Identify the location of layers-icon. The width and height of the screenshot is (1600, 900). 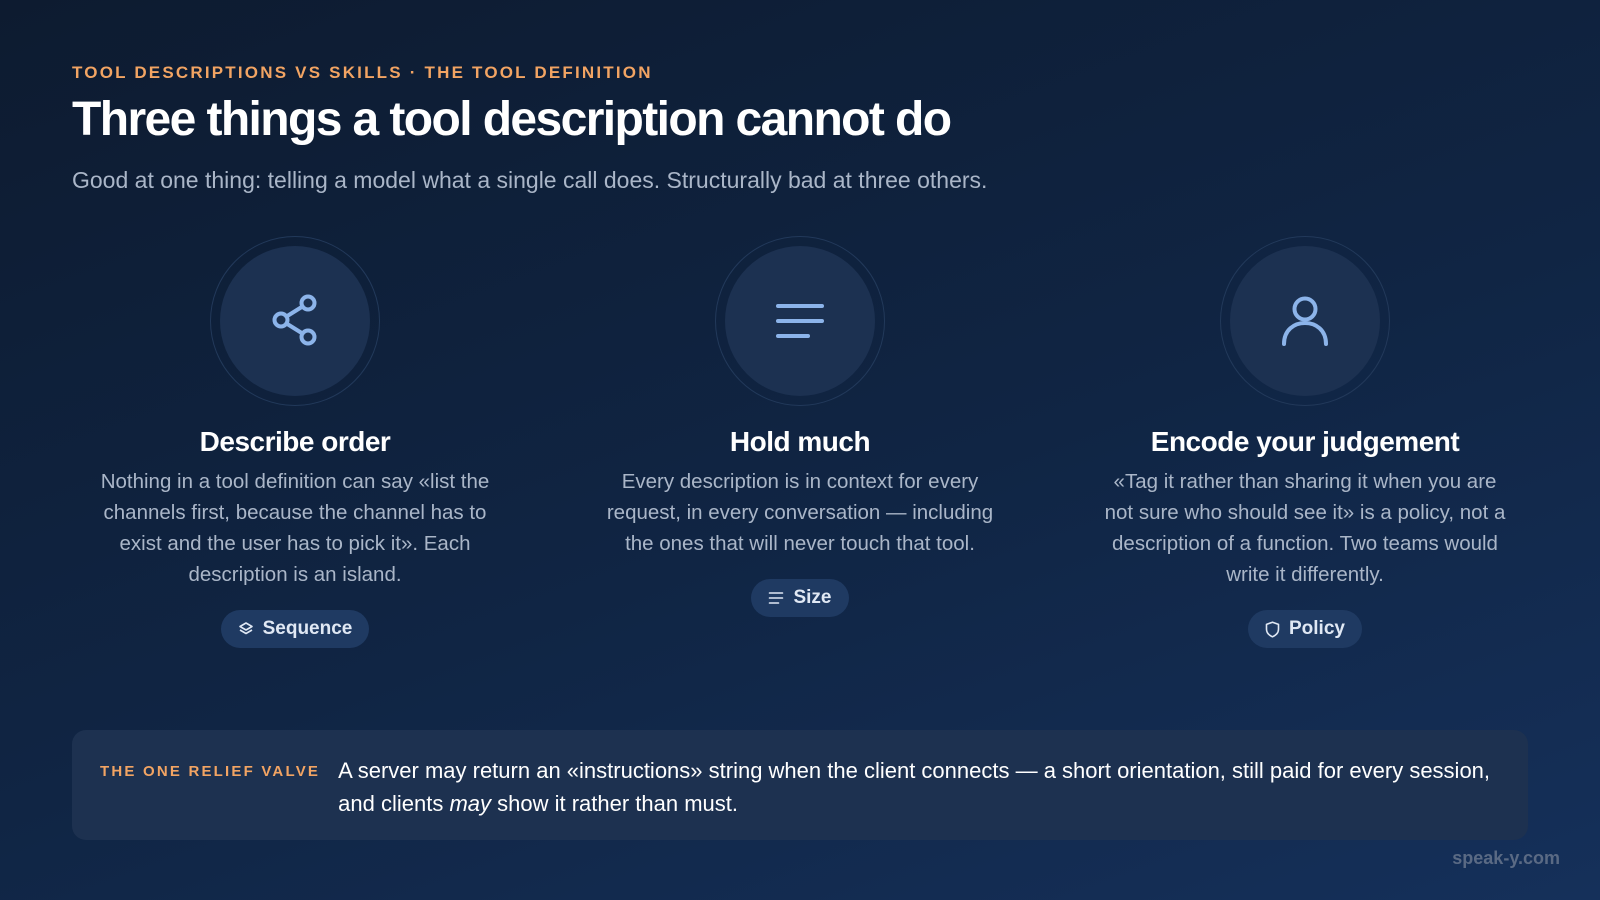
(245, 628).